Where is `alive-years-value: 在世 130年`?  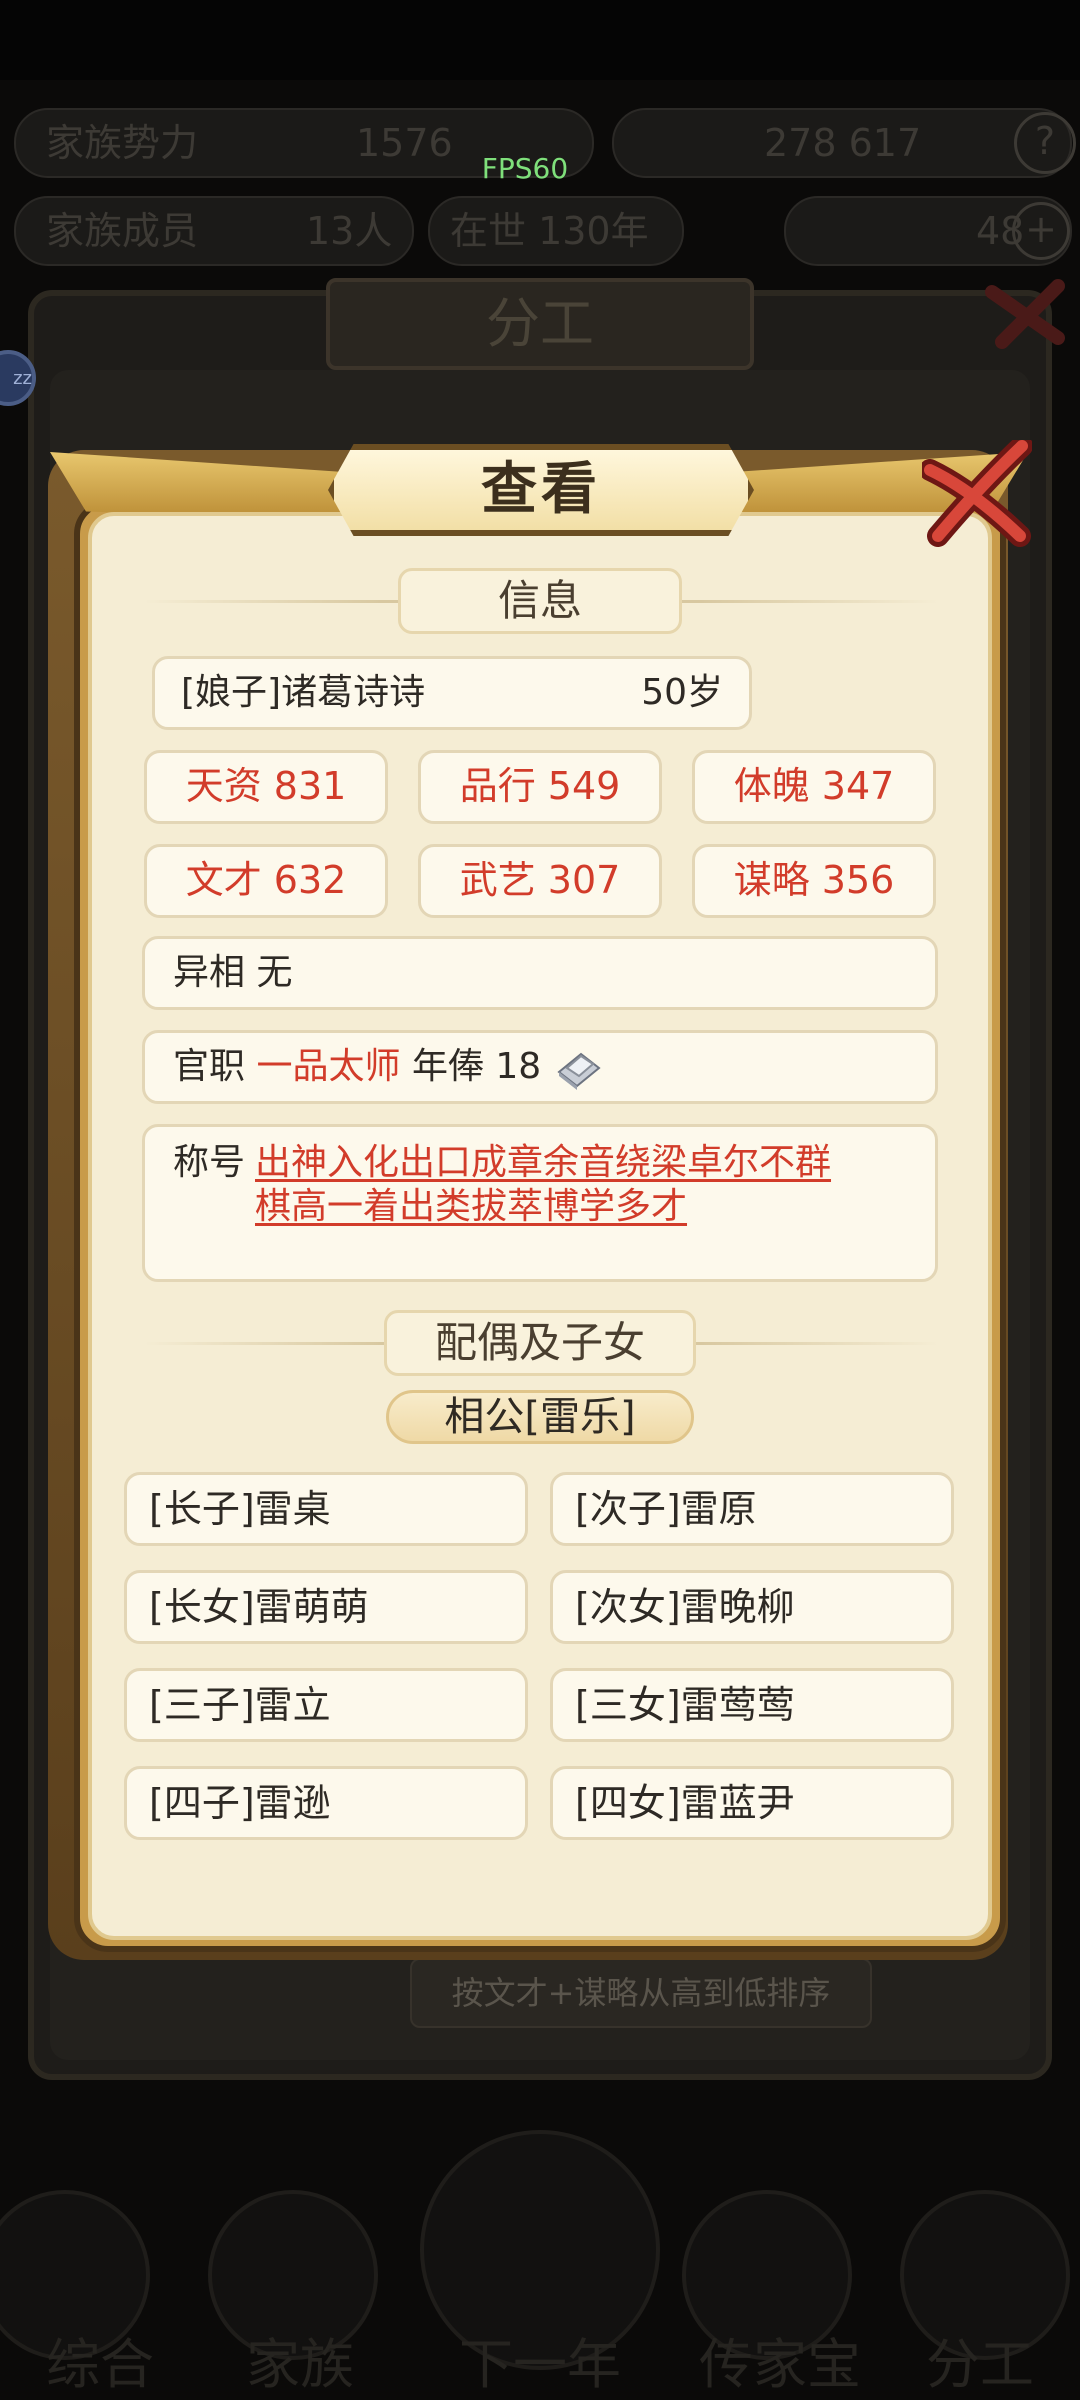
alive-years-value: 在世 130年 is located at coordinates (549, 231).